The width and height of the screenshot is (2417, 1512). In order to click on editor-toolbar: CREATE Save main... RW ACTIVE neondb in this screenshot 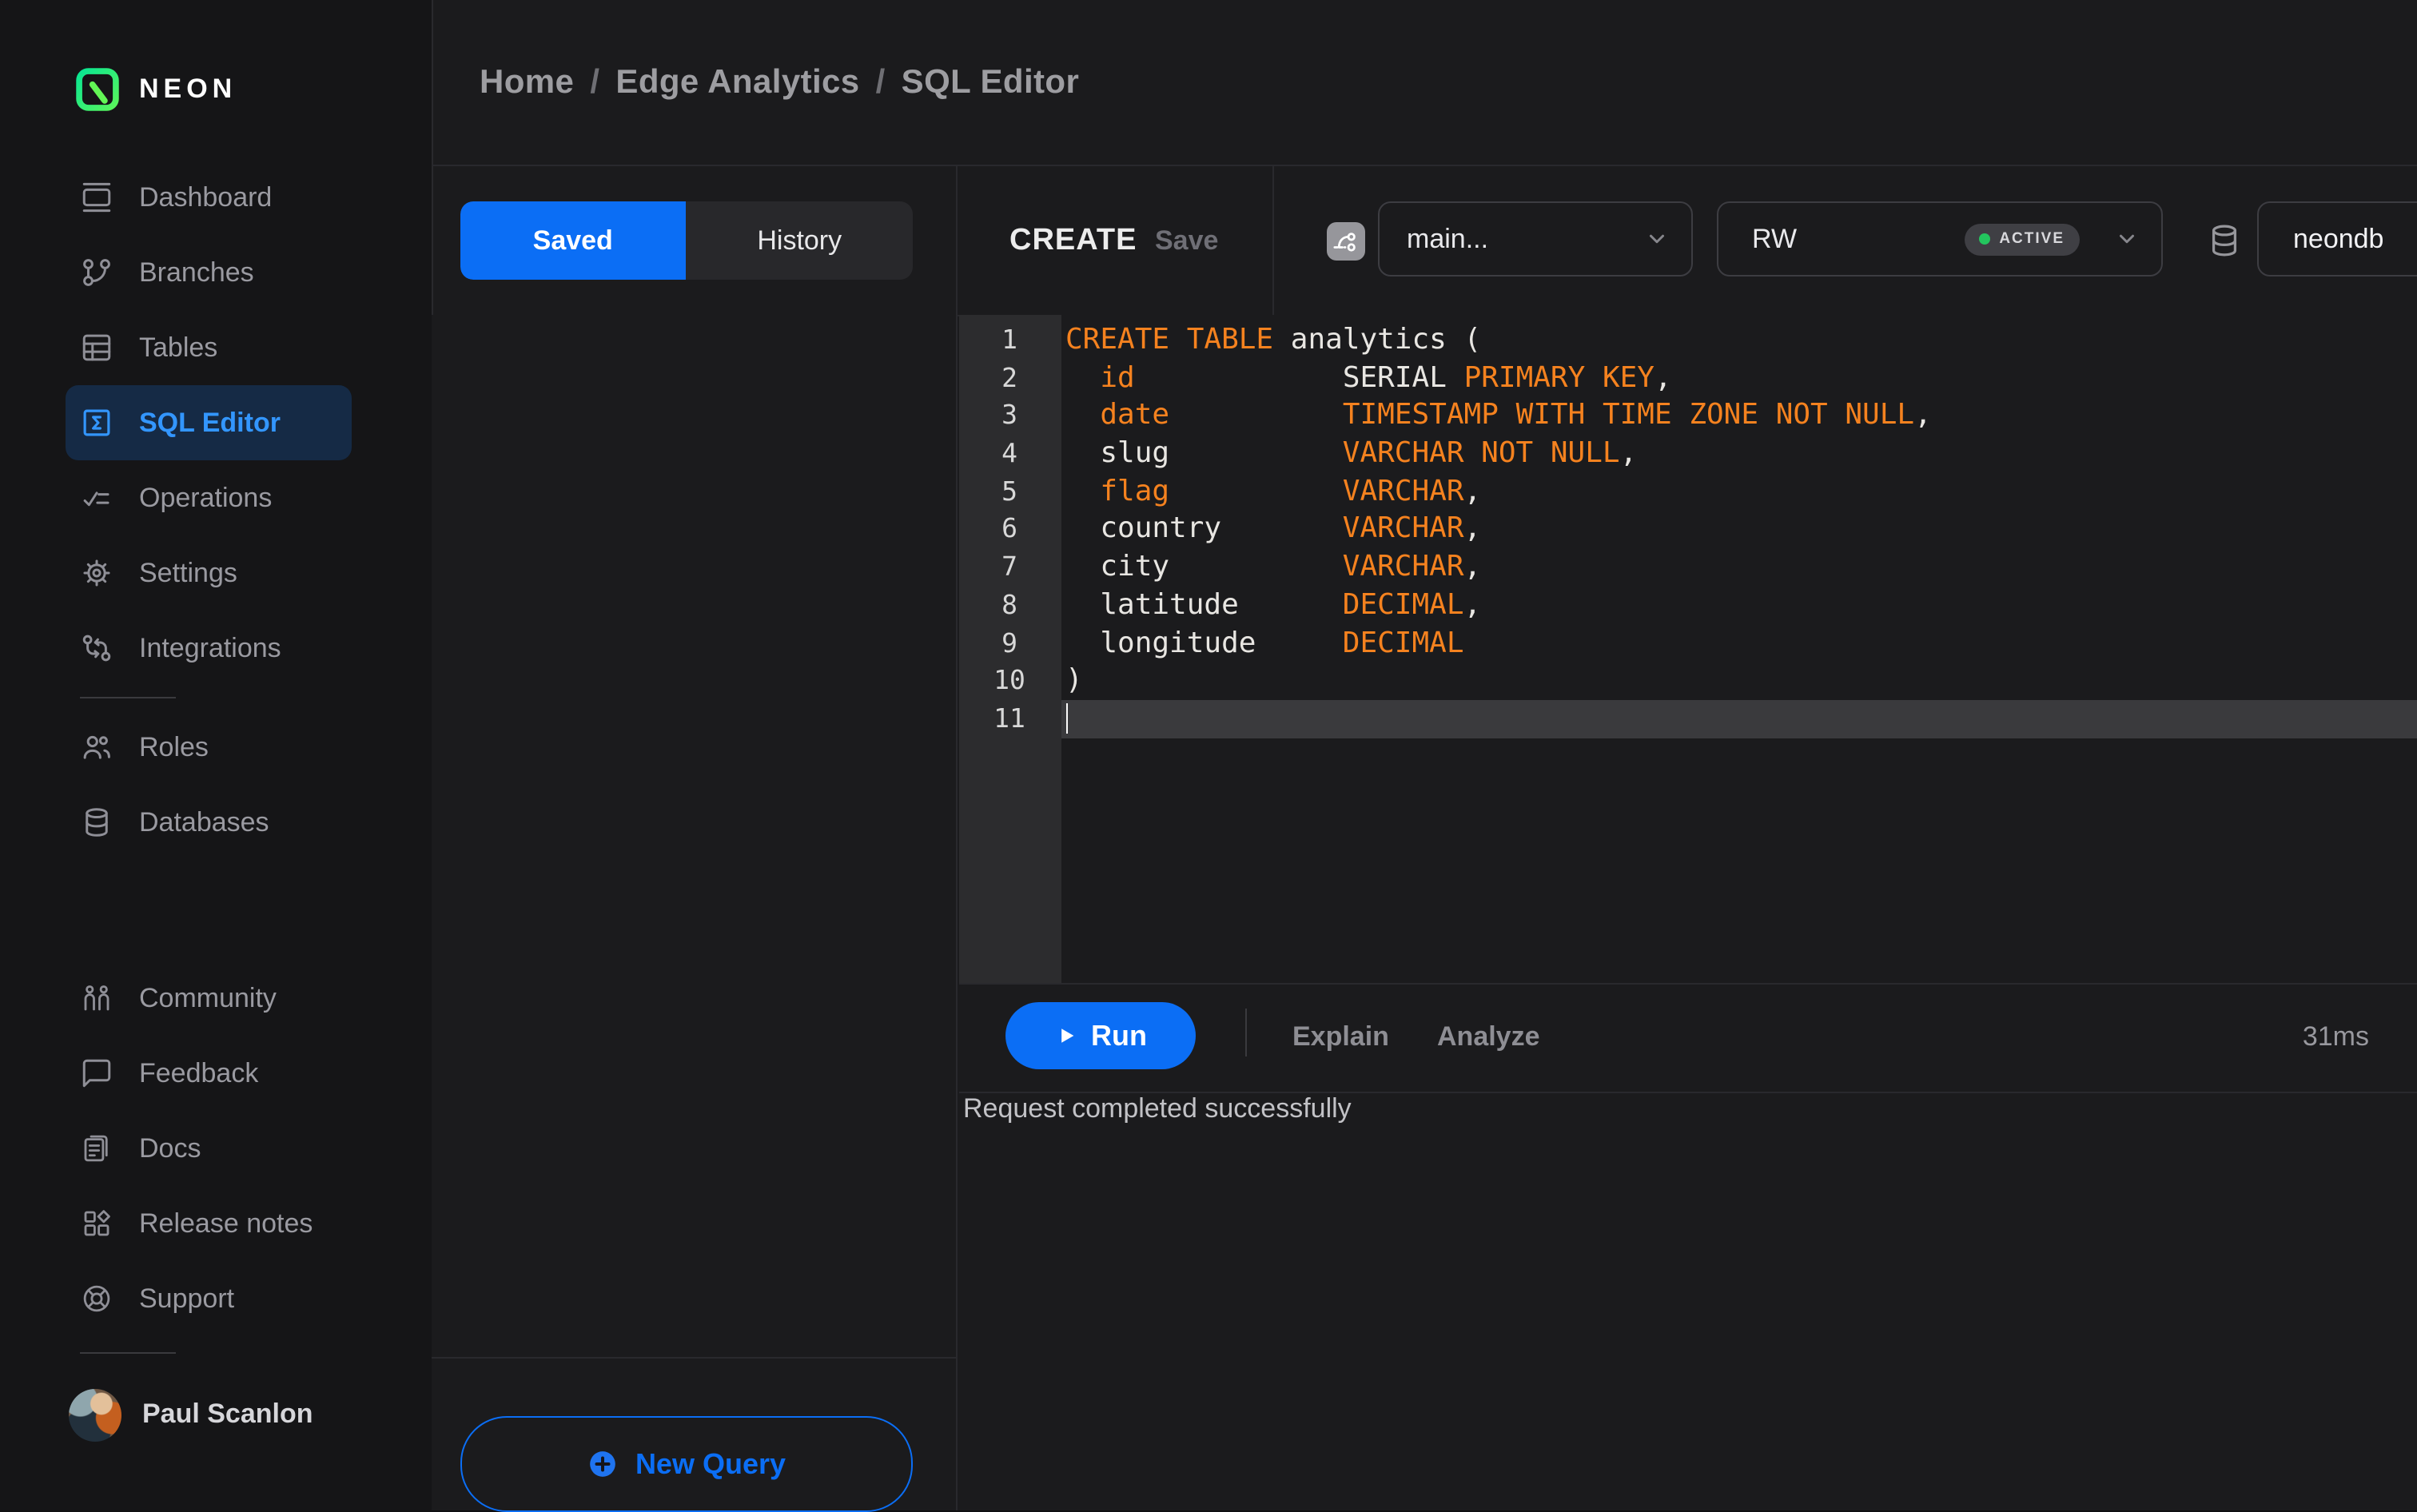, I will do `click(1688, 240)`.